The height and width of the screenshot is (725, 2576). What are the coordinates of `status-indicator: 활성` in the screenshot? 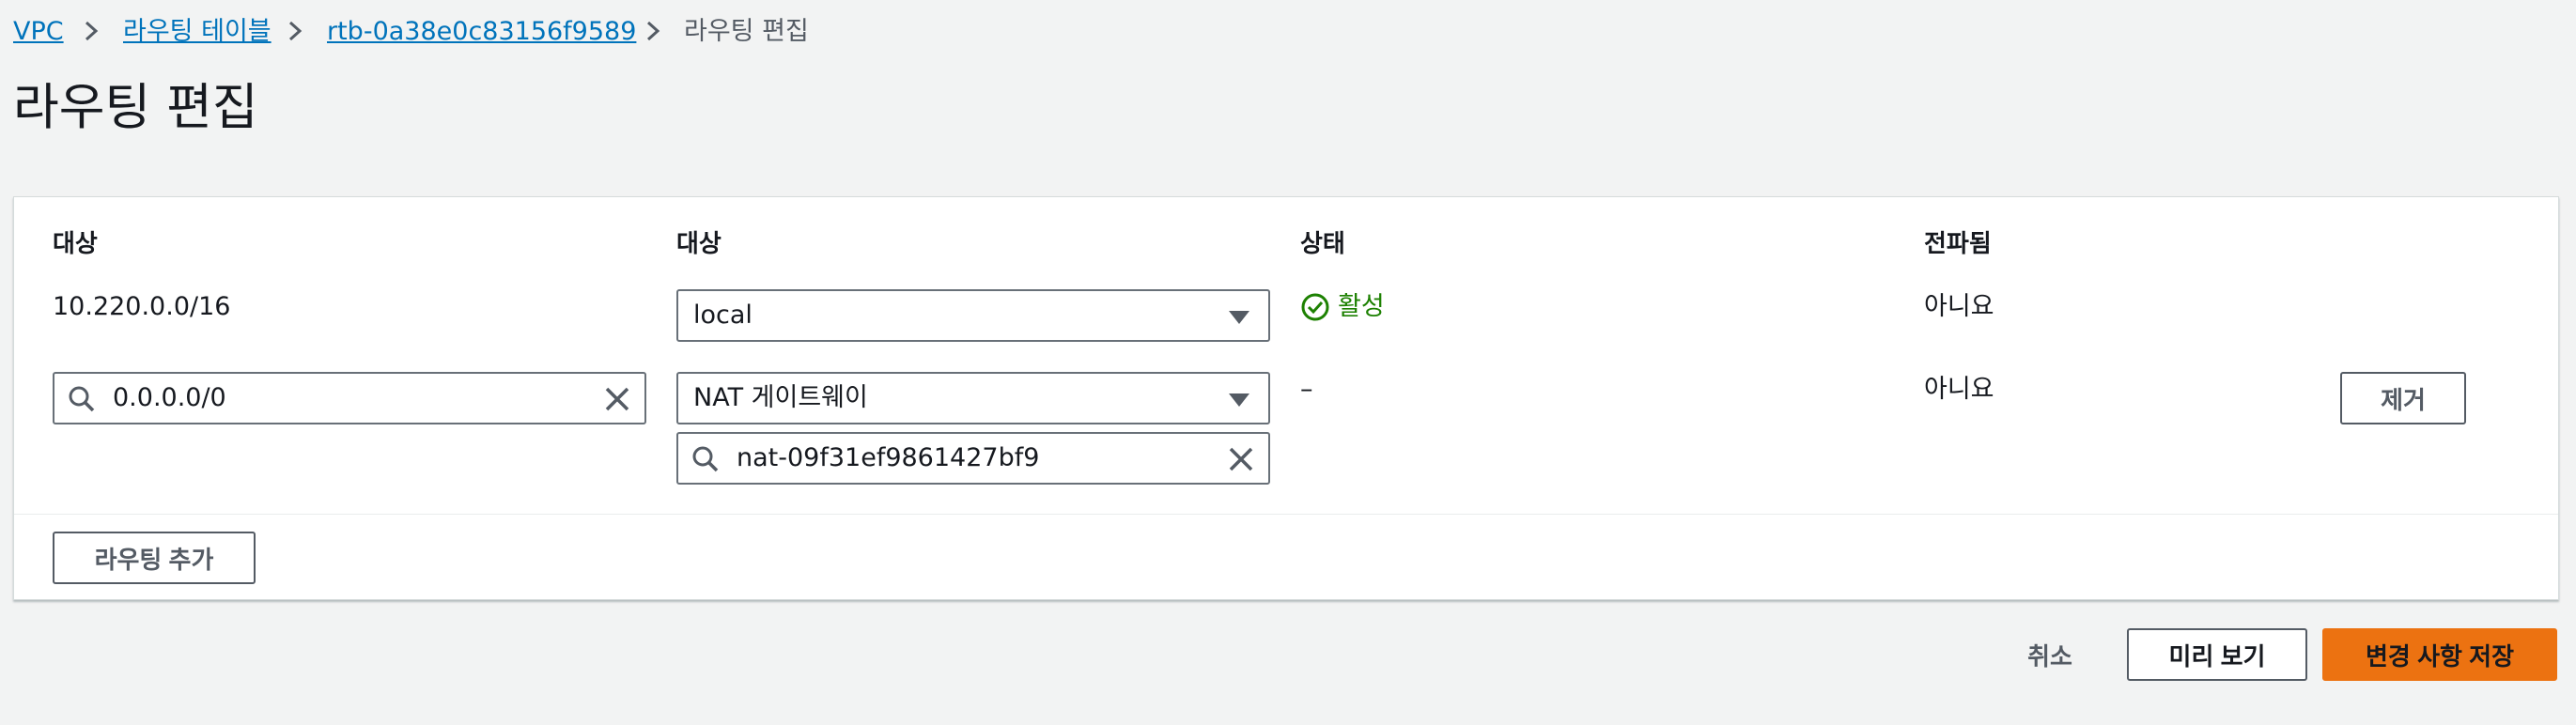 It's located at (1343, 307).